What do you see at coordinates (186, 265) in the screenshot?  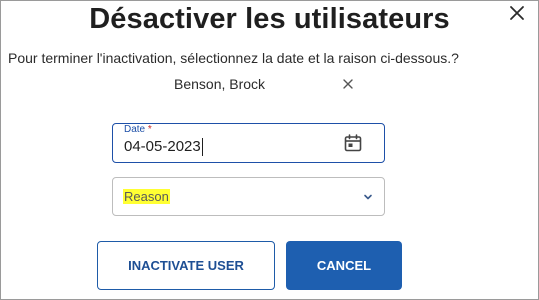 I see `inactivate-user-button: INACTIVATE USER` at bounding box center [186, 265].